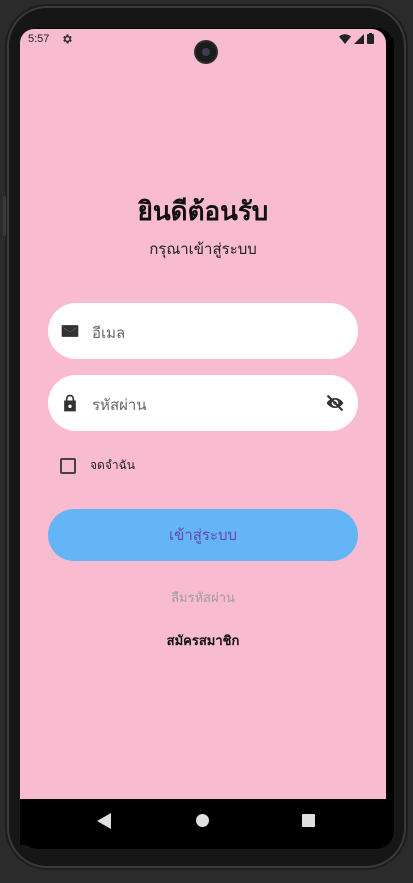 This screenshot has height=883, width=413. I want to click on gear-icon, so click(67, 39).